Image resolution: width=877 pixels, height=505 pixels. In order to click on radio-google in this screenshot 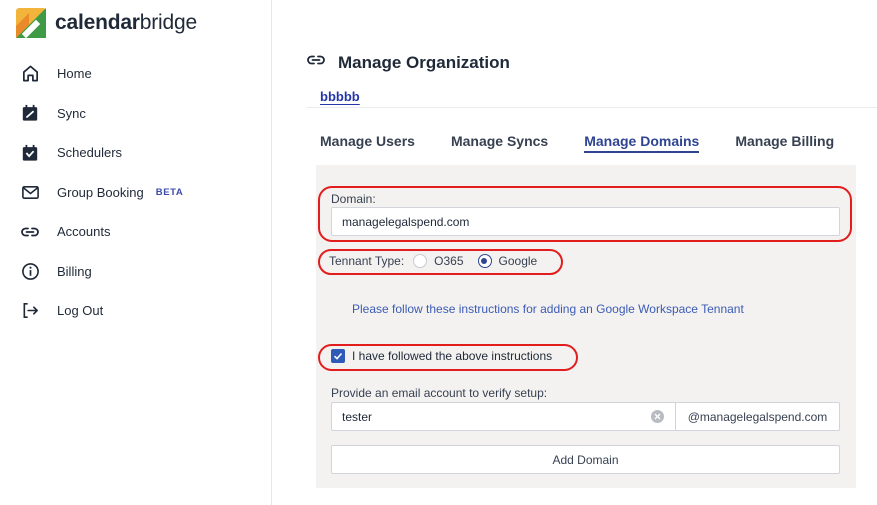, I will do `click(484, 261)`.